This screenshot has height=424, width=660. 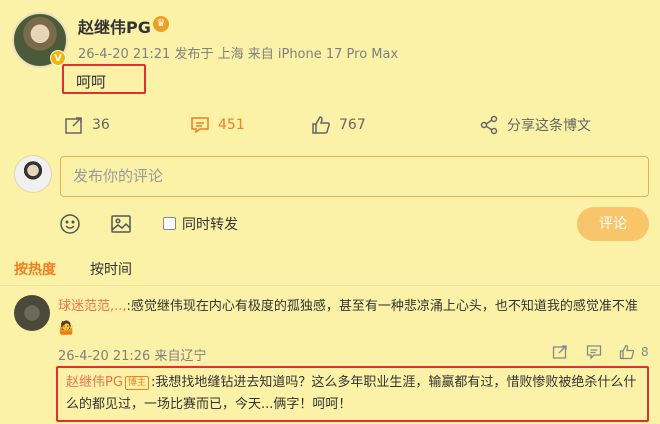 What do you see at coordinates (92, 306) in the screenshot?
I see `commenter-name: 球迷范范,..,` at bounding box center [92, 306].